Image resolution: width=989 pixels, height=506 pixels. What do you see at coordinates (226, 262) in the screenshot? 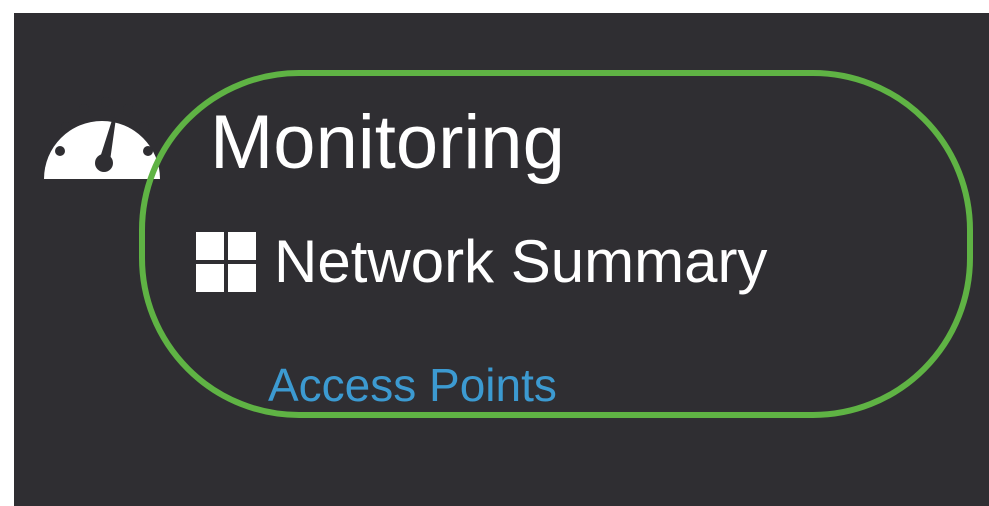
I see `grid-icon` at bounding box center [226, 262].